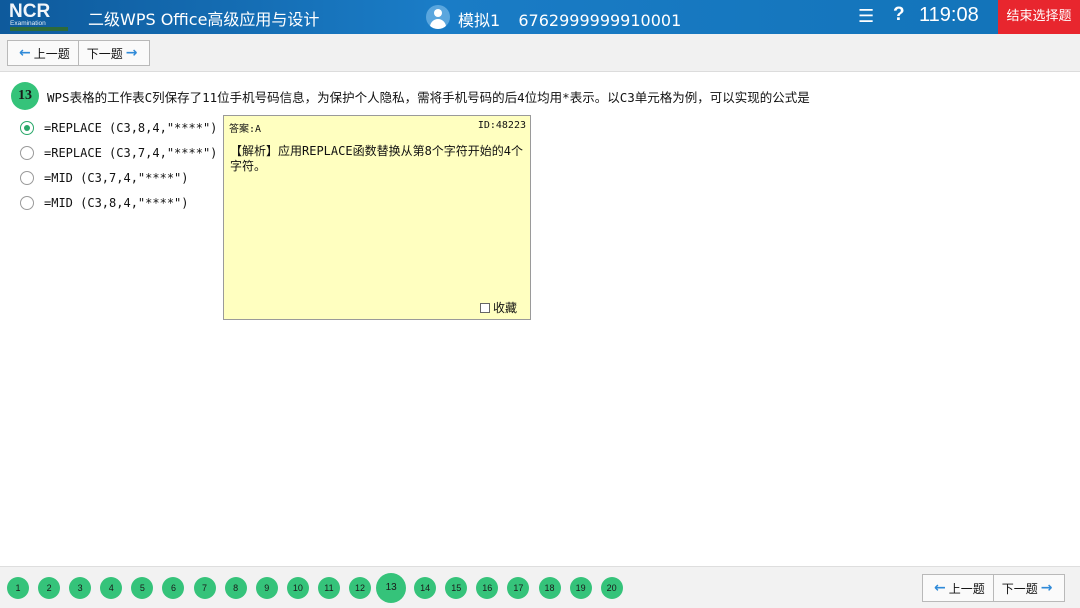 This screenshot has width=1080, height=608. What do you see at coordinates (328, 588) in the screenshot?
I see `page-dot-11: 11` at bounding box center [328, 588].